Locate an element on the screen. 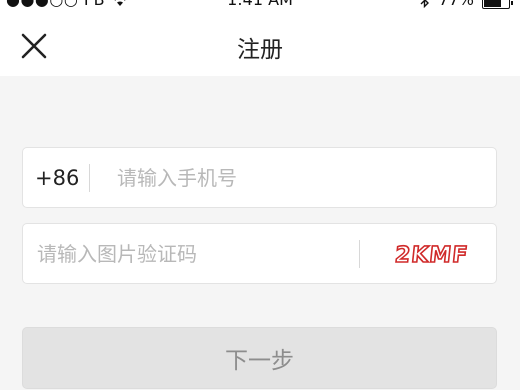  phone-input is located at coordinates (297, 178).